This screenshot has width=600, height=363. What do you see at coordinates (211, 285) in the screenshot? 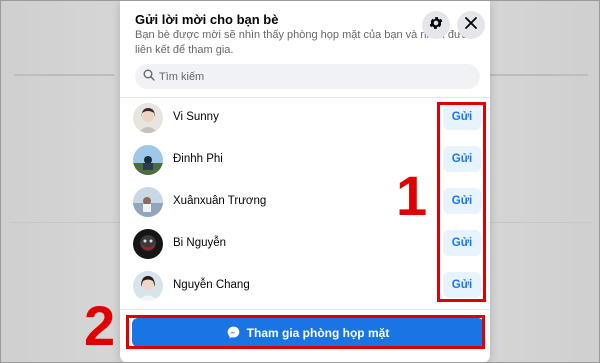
I see `friend-name: Nguyễn Chang` at bounding box center [211, 285].